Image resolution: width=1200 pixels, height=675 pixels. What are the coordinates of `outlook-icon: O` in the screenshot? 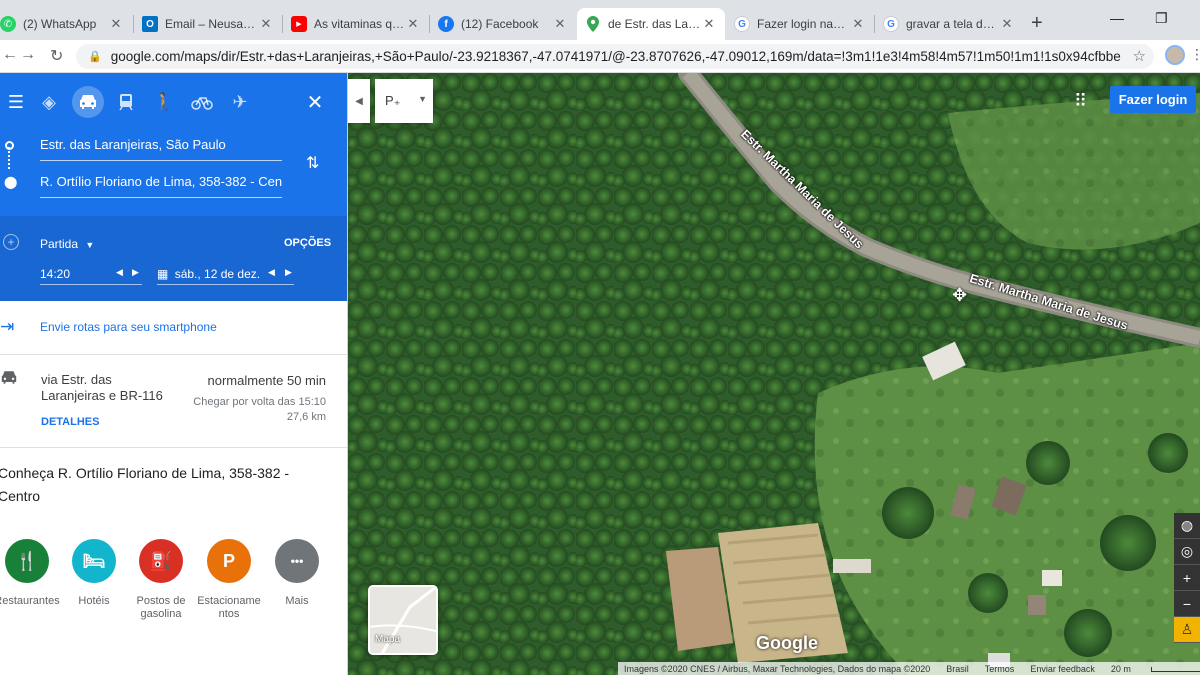 It's located at (150, 24).